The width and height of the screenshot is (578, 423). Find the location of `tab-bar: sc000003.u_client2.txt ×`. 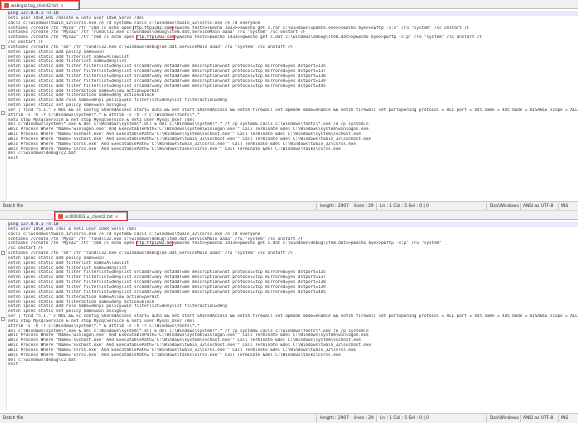

tab-bar: sc000003.u_client2.txt × is located at coordinates (289, 216).